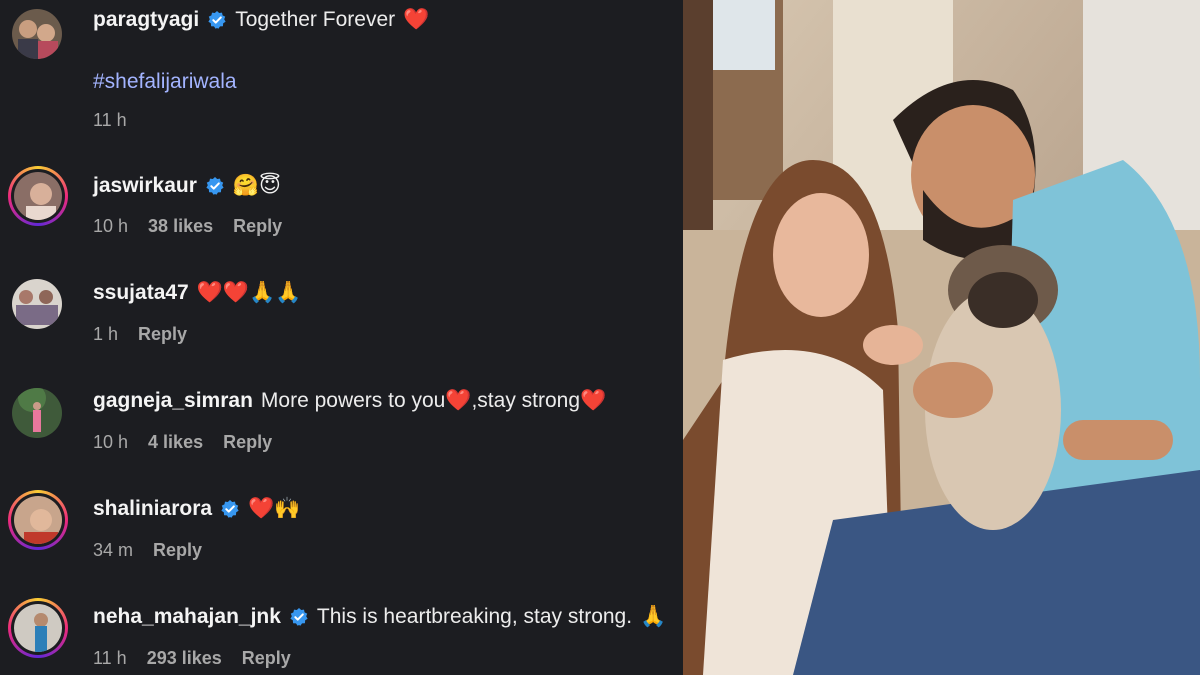  I want to click on comment-header: paragtyagi Together Forever ❤️, so click(261, 20).